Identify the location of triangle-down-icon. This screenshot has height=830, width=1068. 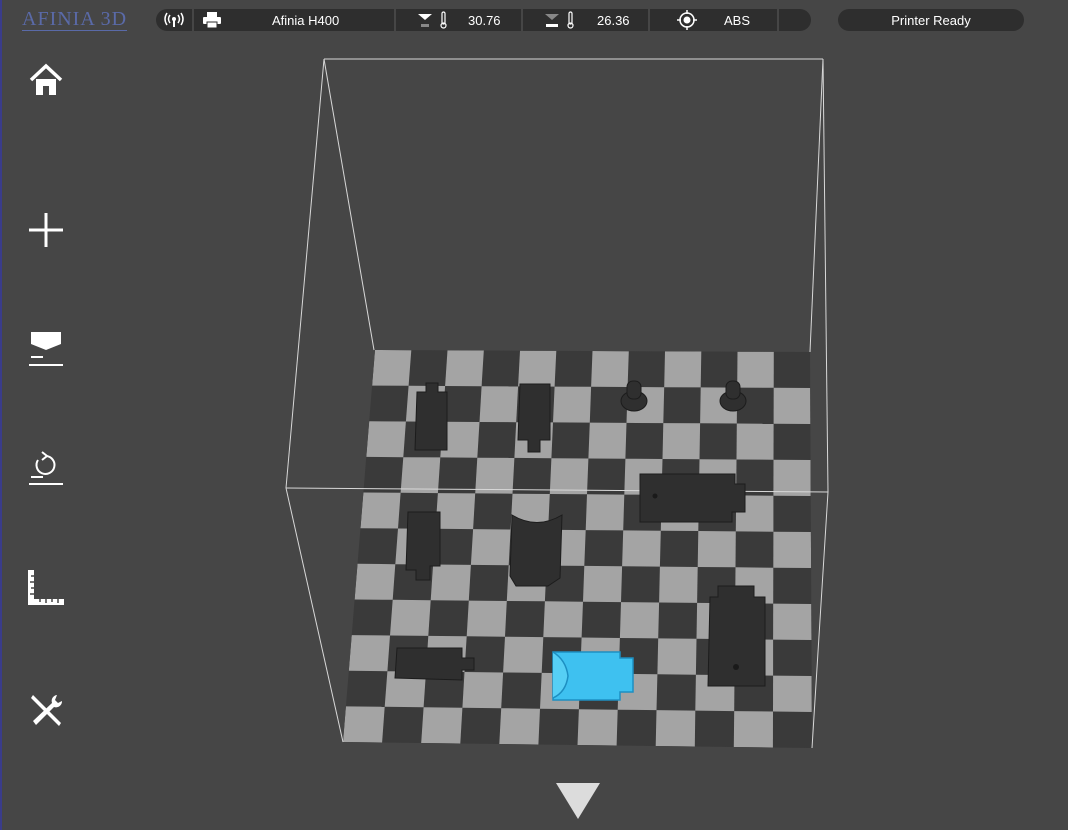
(578, 801).